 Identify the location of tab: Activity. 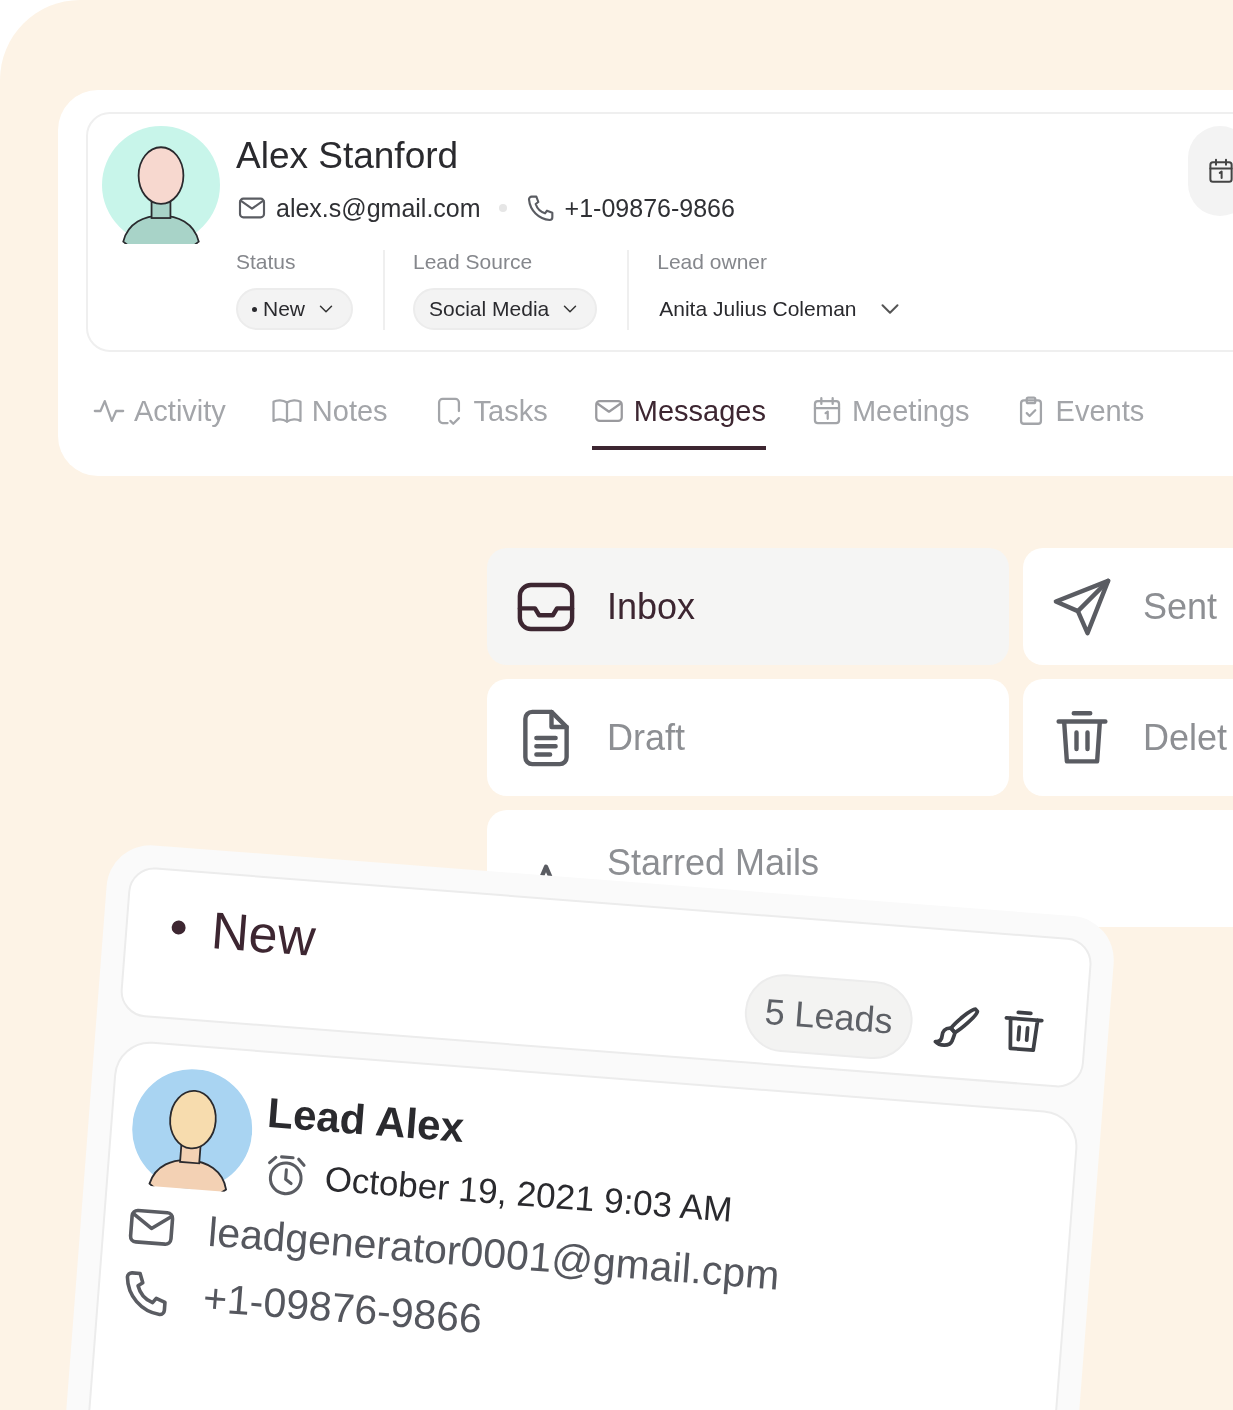
(159, 419).